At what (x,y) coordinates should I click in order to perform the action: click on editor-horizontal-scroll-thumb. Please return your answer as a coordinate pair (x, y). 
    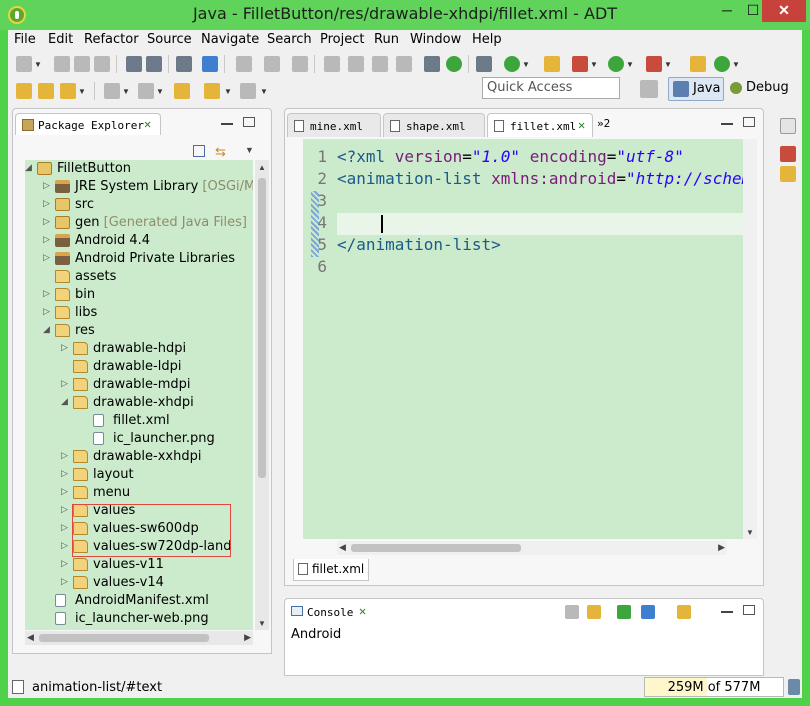
    Looking at the image, I should click on (436, 548).